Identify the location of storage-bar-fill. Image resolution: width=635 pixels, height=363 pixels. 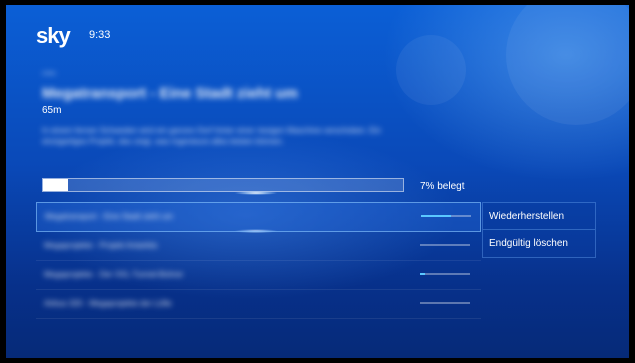
(56, 185).